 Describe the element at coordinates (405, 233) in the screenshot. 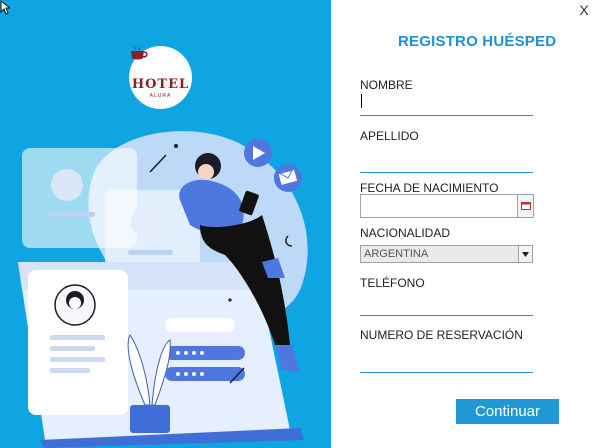

I see `nacionalidad-label: NACIONALIDAD` at that location.